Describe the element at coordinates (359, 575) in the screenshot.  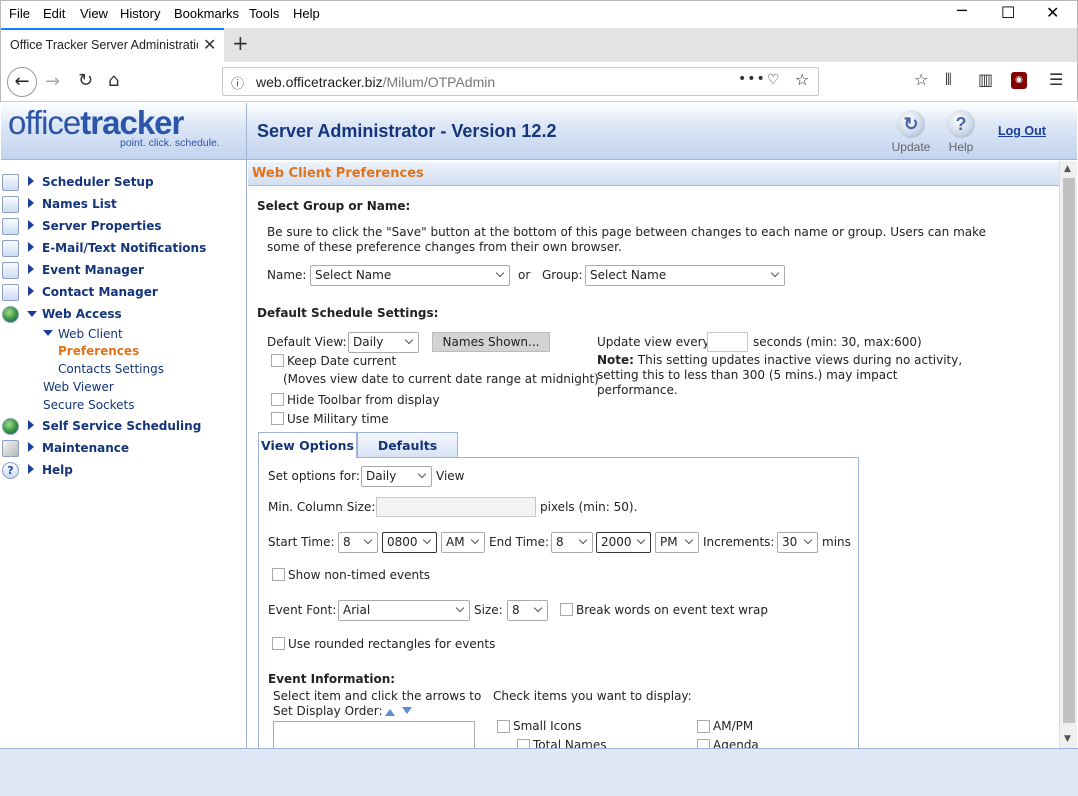
I see `non-timed-label: Show non-timed events` at that location.